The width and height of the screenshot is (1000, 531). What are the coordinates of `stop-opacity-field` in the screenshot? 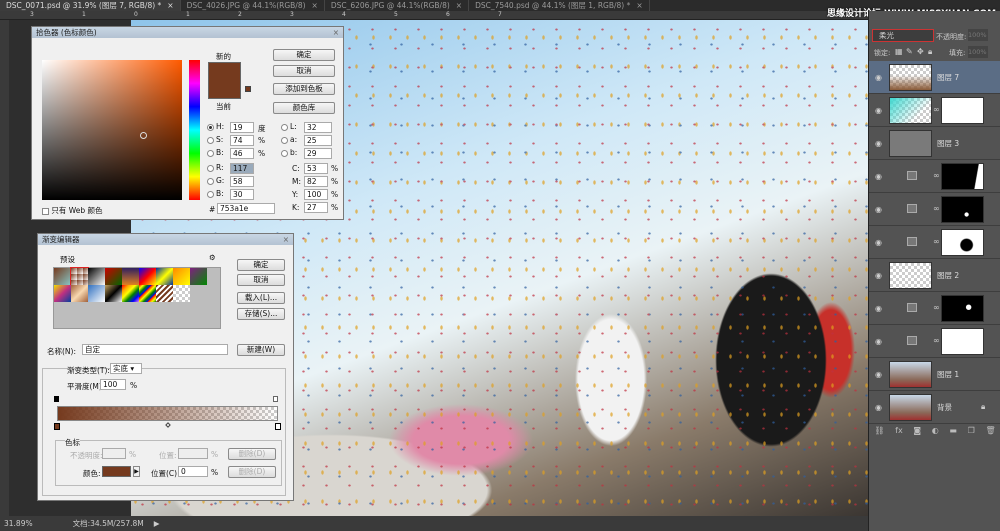 It's located at (114, 453).